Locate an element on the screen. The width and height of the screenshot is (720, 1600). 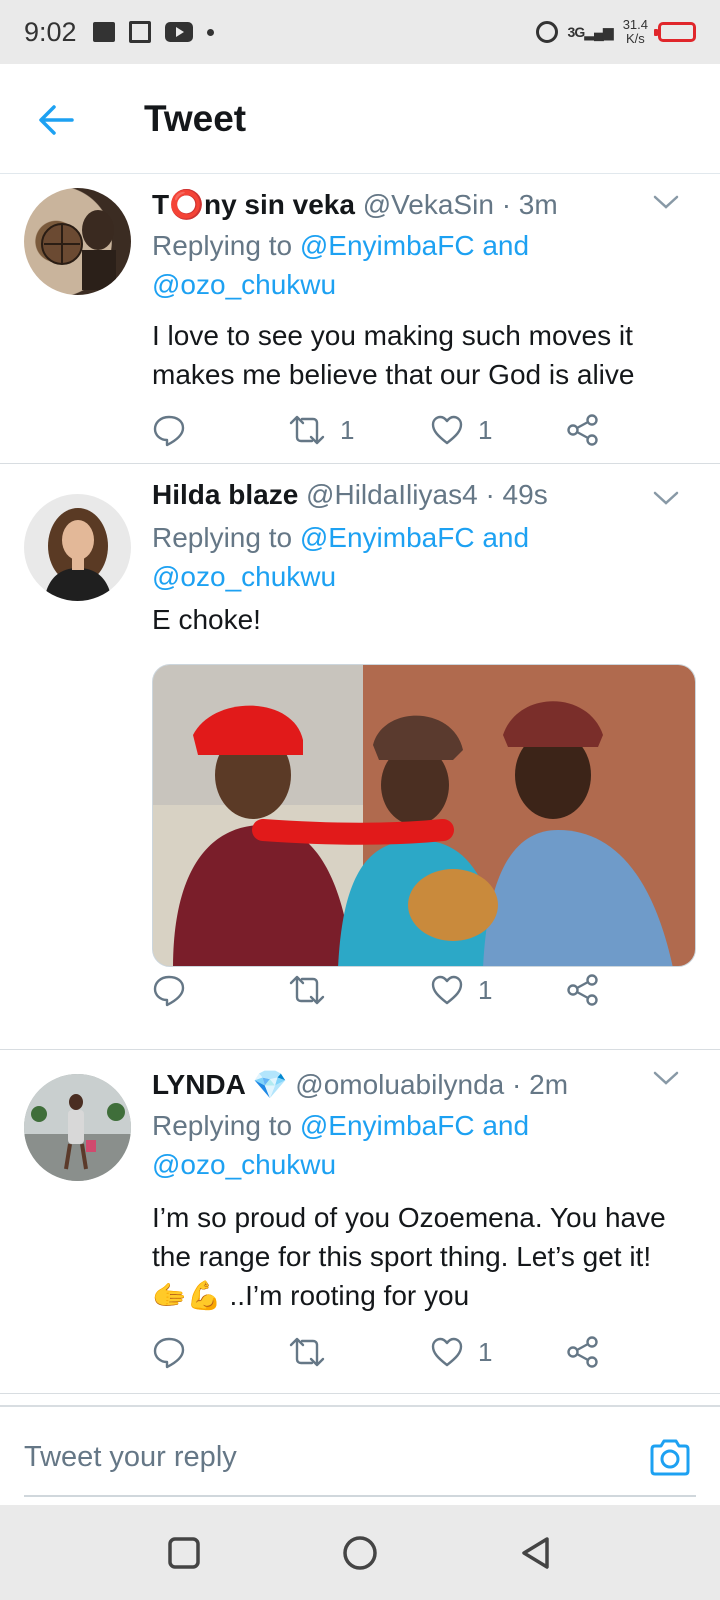
page-title: Tweet is located at coordinates (195, 118).